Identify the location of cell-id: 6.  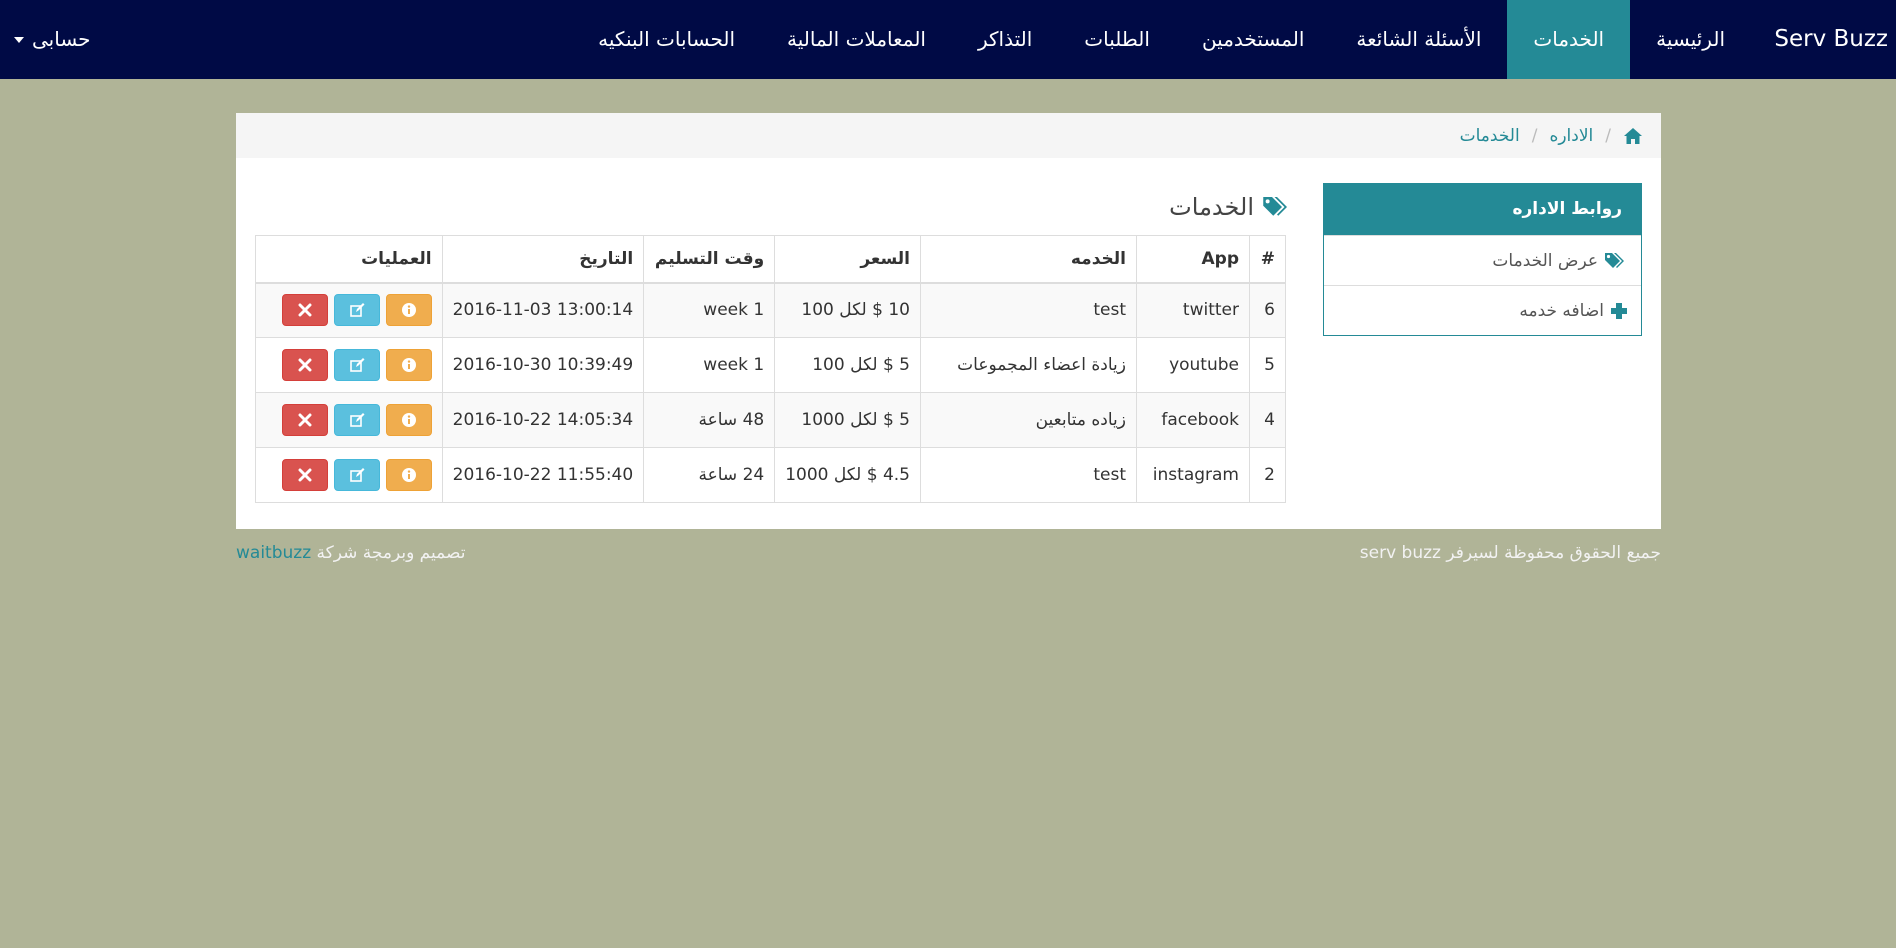
(1267, 310).